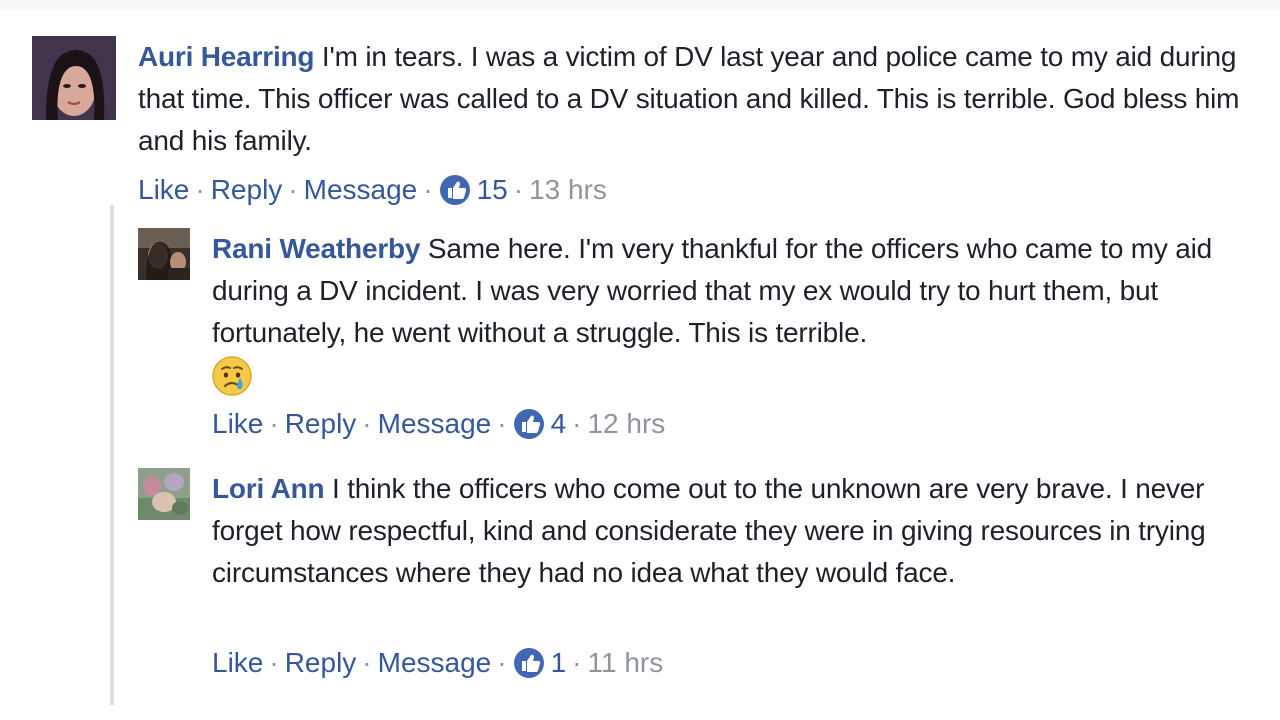 The width and height of the screenshot is (1280, 720). Describe the element at coordinates (268, 488) in the screenshot. I see `comment-author: Lori Ann` at that location.